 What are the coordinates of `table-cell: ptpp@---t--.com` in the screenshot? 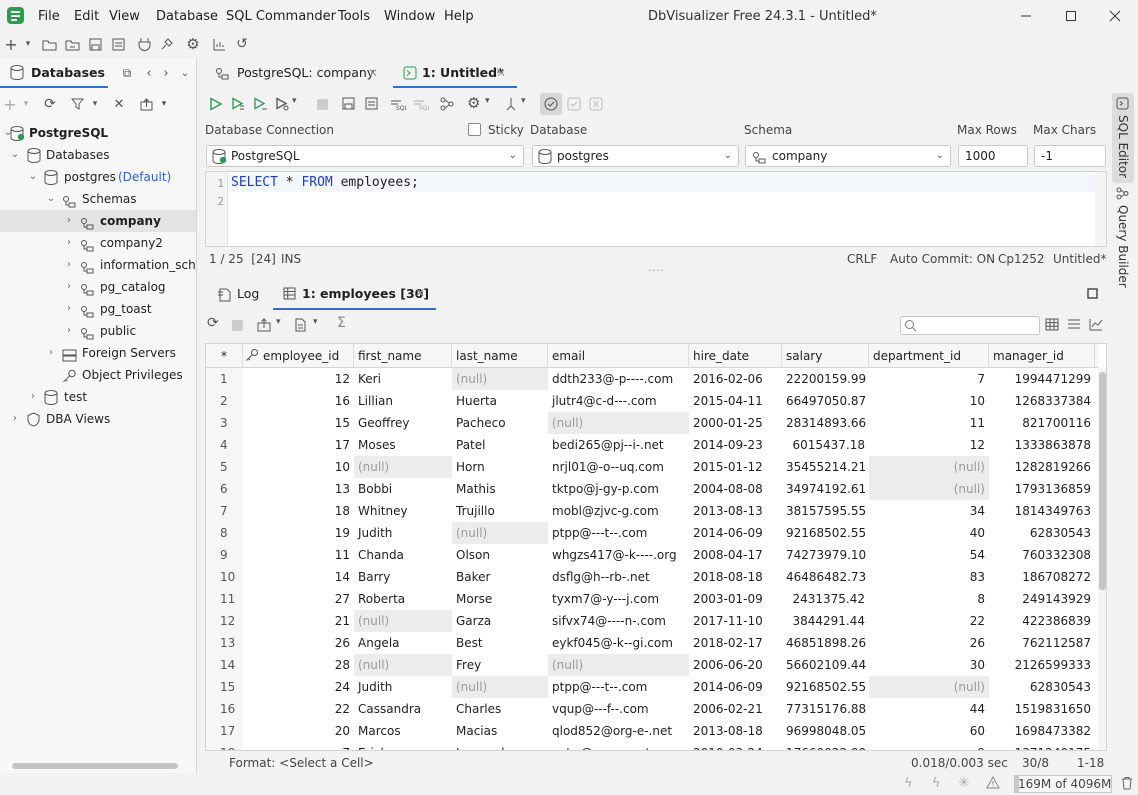 It's located at (618, 687).